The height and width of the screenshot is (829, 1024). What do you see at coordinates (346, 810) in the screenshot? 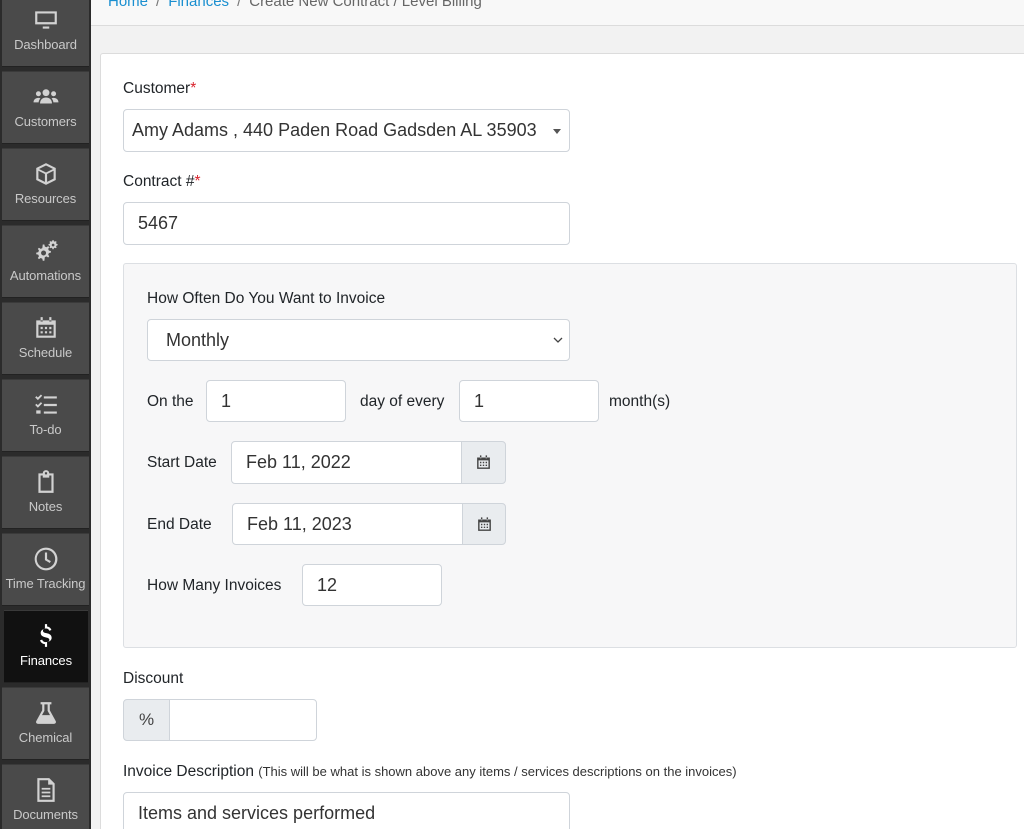
I see `invoice-description-input: Items and services performed` at bounding box center [346, 810].